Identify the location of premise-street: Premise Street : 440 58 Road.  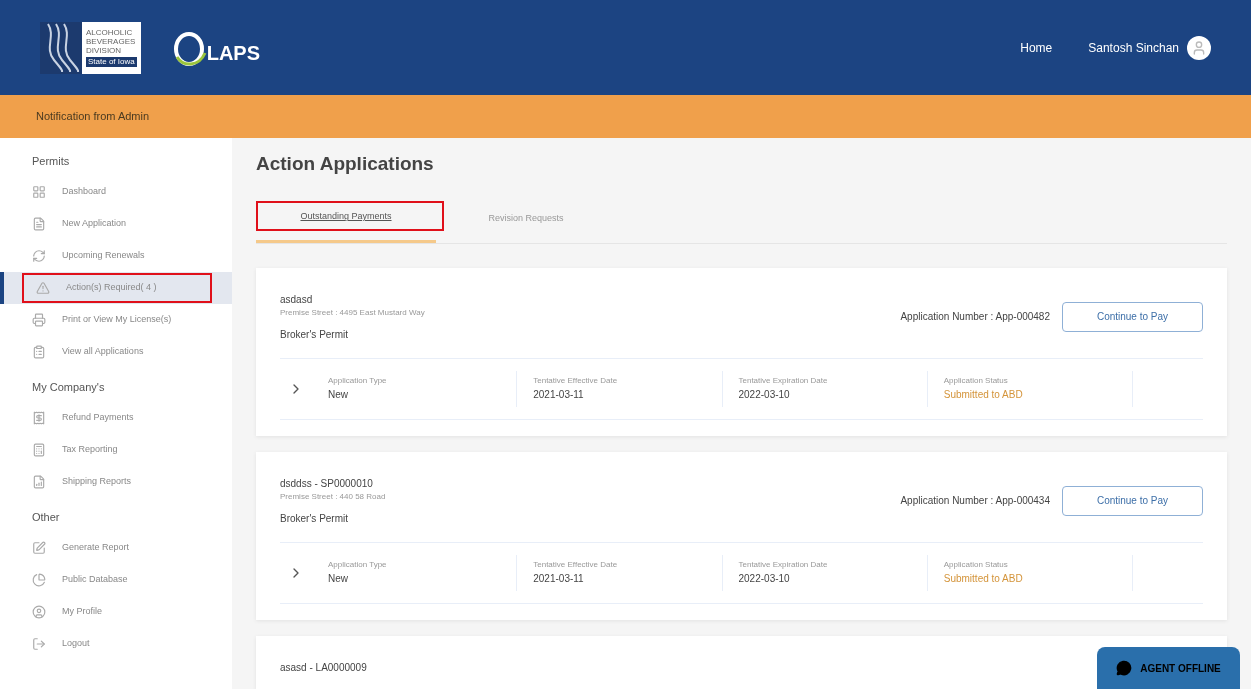
(333, 496).